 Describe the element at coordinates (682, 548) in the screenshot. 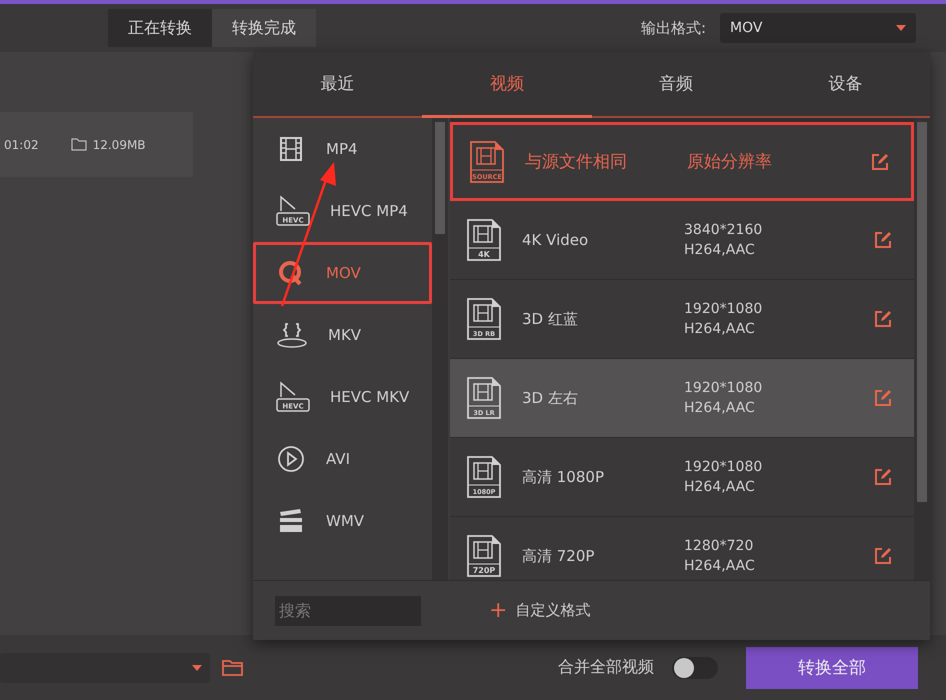

I see `preset-row: 720P 高清 720P 1280*720 H264,AAC` at that location.